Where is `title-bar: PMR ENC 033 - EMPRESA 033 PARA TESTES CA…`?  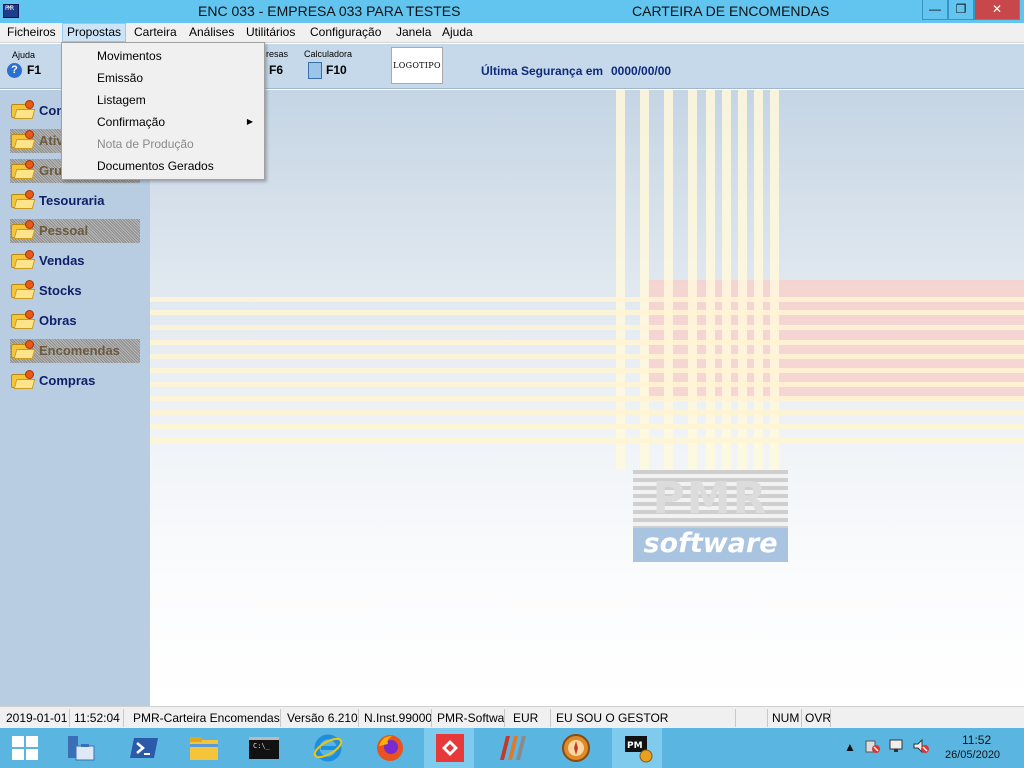
title-bar: PMR ENC 033 - EMPRESA 033 PARA TESTES CA… is located at coordinates (512, 11).